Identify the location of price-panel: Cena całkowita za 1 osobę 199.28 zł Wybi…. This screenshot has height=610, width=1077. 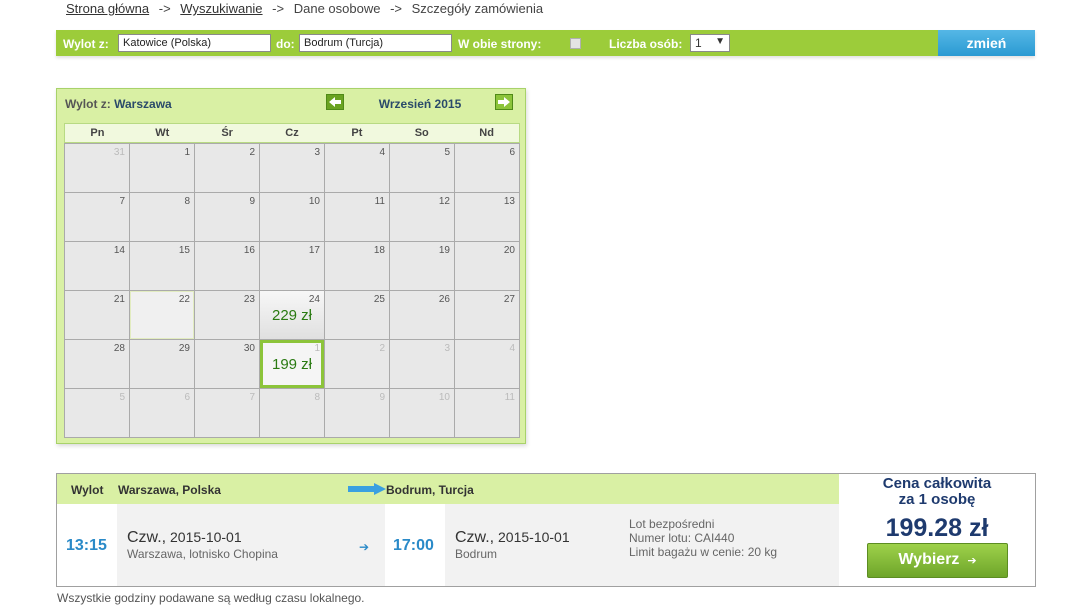
(937, 530).